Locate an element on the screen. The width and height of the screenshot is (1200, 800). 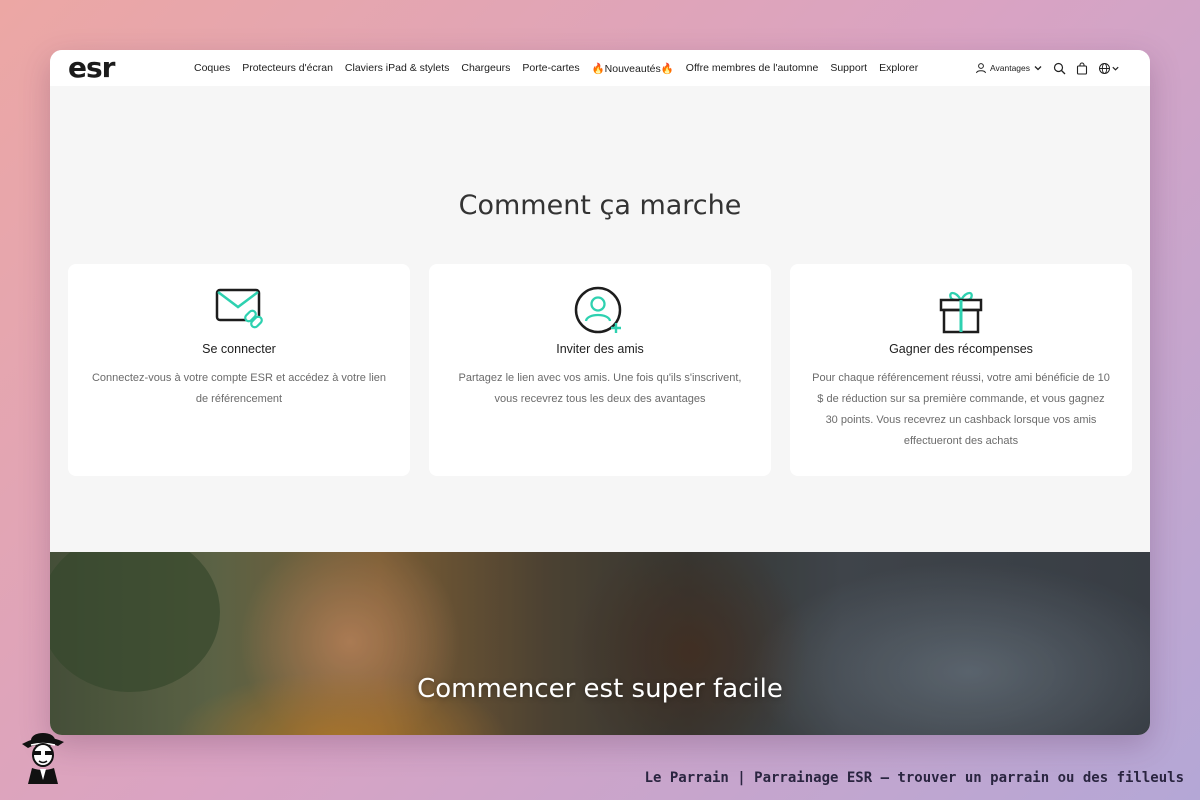
user-icon is located at coordinates (980, 68).